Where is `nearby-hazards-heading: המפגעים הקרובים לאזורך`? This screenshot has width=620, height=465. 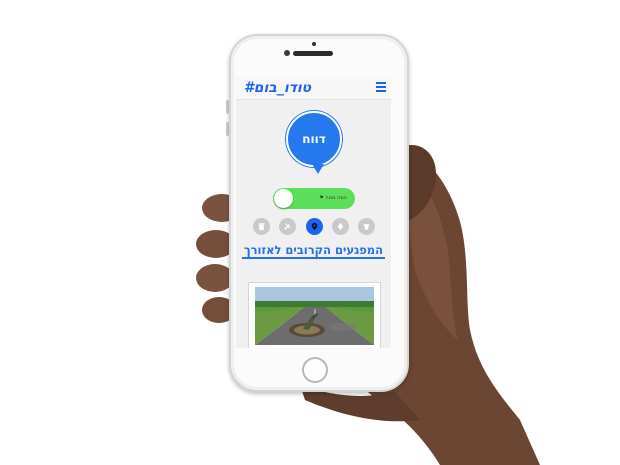 nearby-hazards-heading: המפגעים הקרובים לאזורך is located at coordinates (313, 251).